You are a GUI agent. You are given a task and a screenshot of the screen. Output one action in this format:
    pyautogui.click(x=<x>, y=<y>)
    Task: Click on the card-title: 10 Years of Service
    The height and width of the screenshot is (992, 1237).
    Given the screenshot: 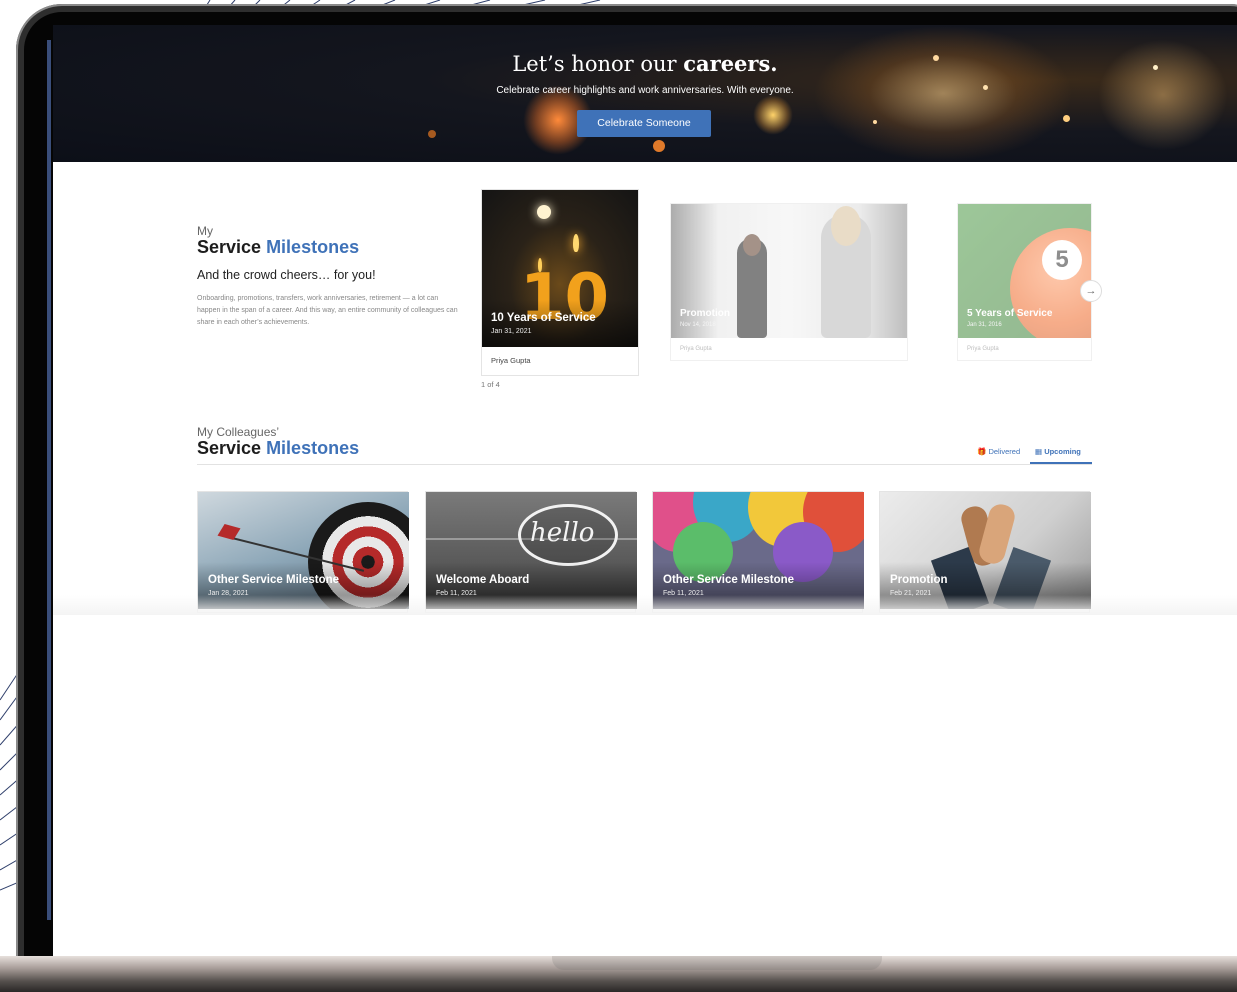 What is the action you would take?
    pyautogui.click(x=543, y=318)
    